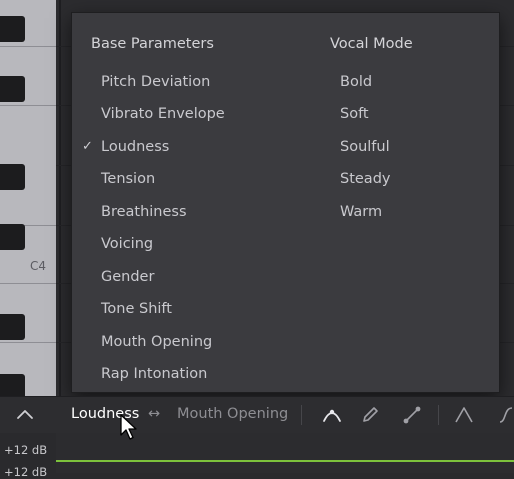 This screenshot has width=514, height=479. What do you see at coordinates (412, 415) in the screenshot?
I see `line-tool-icon` at bounding box center [412, 415].